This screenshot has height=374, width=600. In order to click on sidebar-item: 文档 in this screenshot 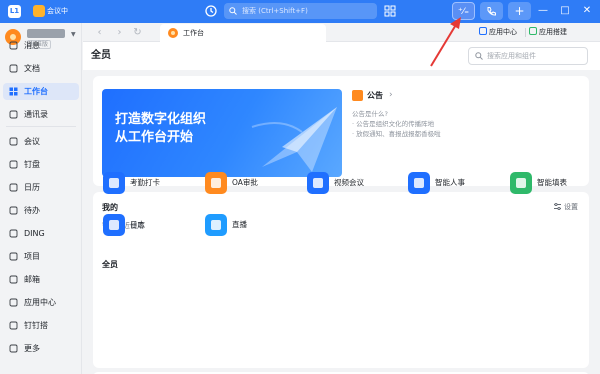, I will do `click(41, 68)`.